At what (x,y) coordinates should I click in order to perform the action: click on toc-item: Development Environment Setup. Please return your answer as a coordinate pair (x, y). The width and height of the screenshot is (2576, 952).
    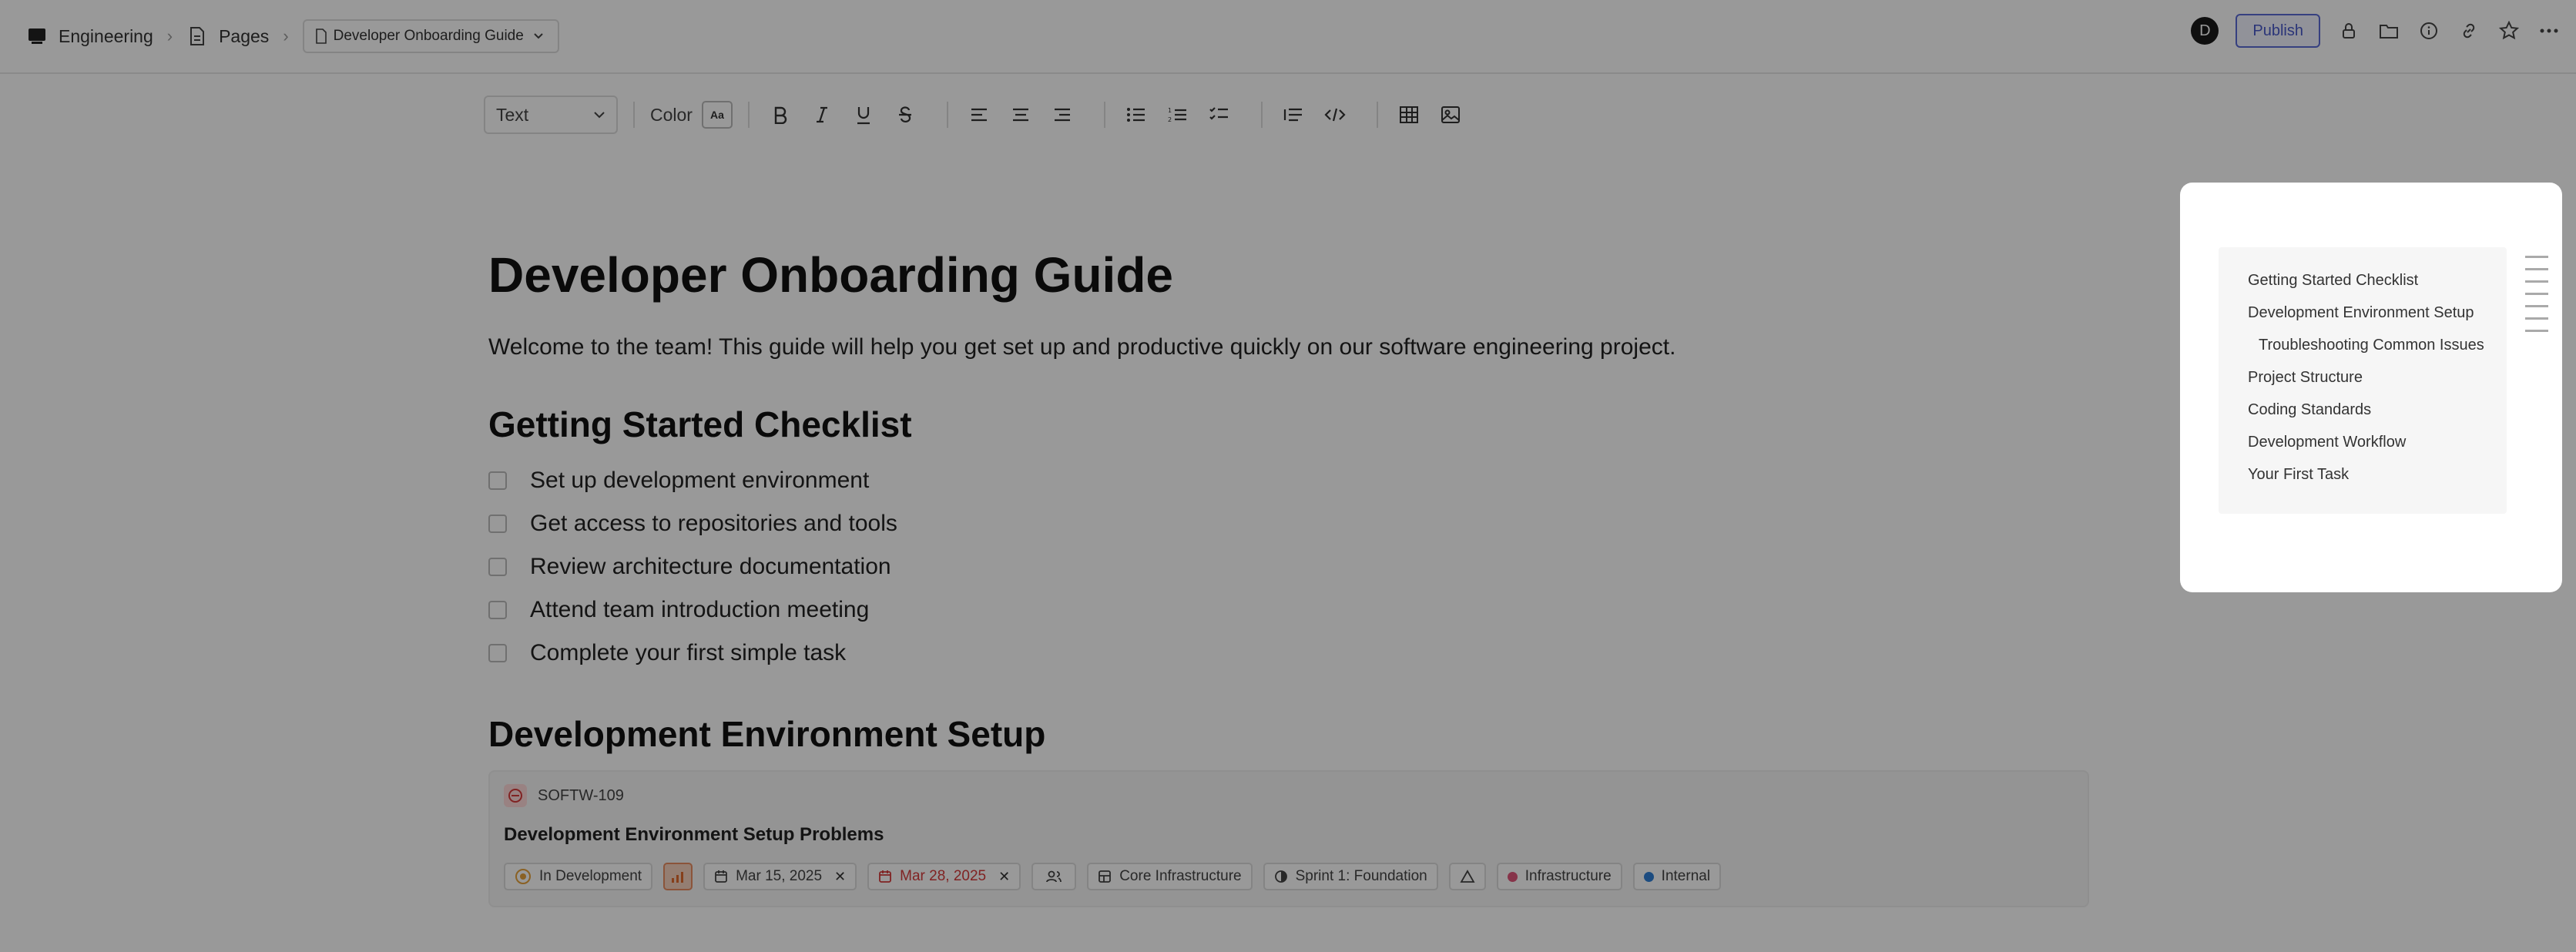
    Looking at the image, I should click on (2363, 313).